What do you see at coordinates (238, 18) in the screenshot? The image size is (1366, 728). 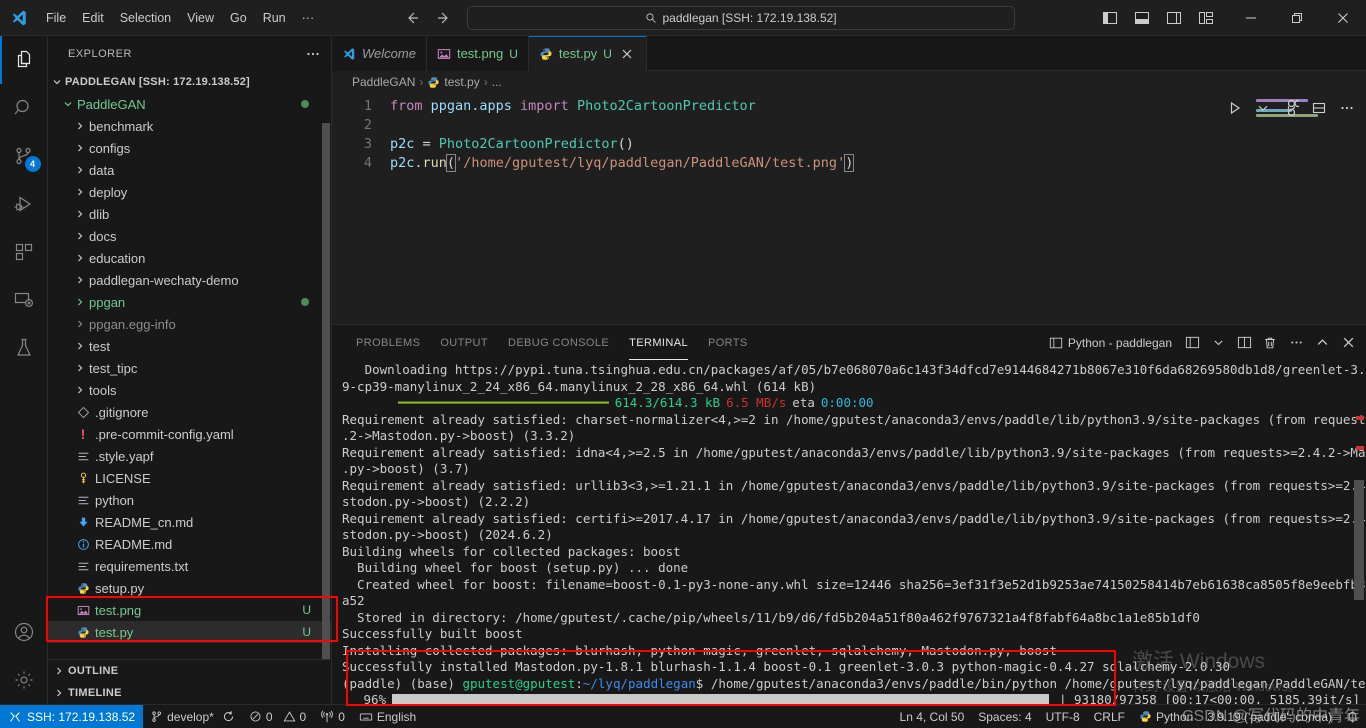 I see `menu-go: Go` at bounding box center [238, 18].